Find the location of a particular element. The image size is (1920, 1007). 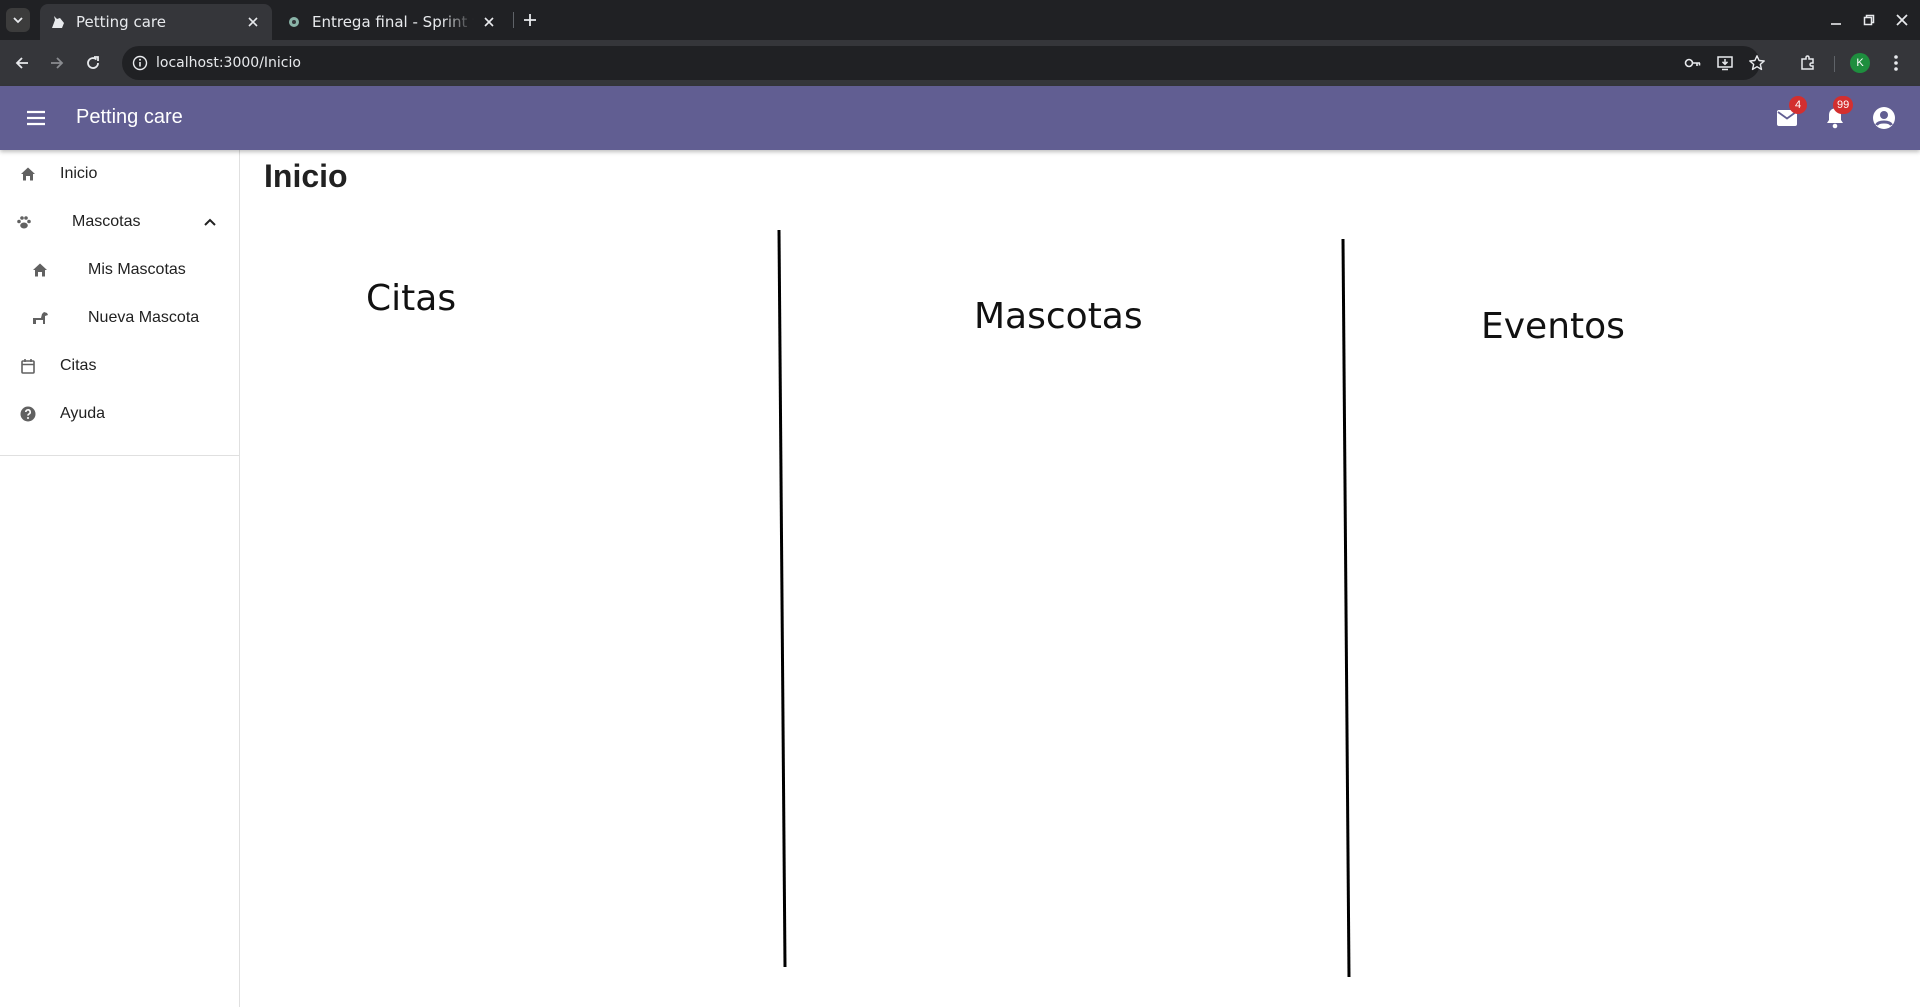

chevron-up-icon is located at coordinates (210, 222).